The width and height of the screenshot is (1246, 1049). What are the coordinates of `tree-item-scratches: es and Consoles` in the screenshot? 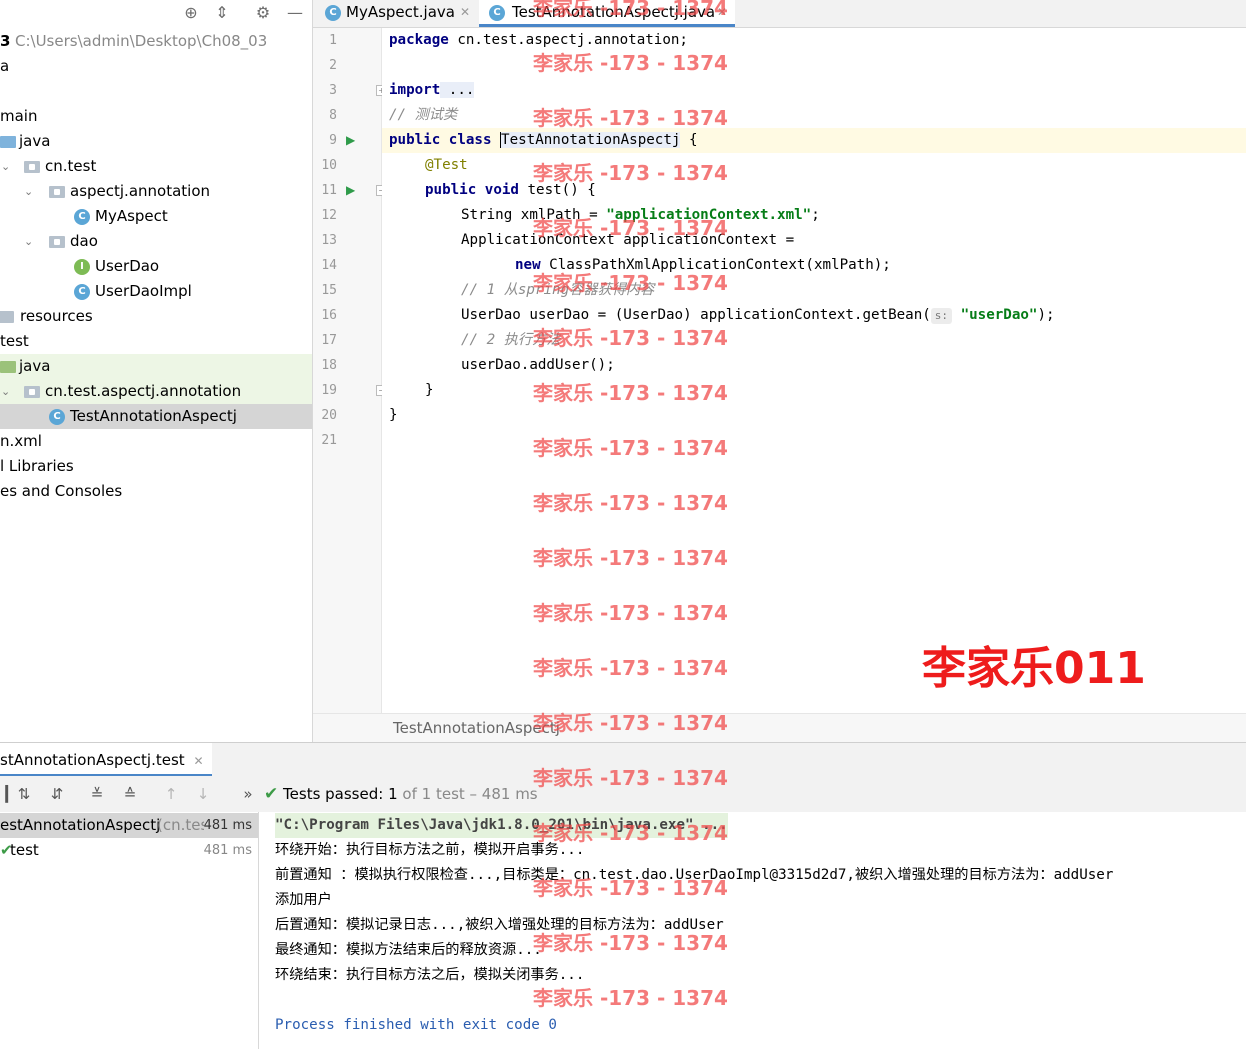 It's located at (156, 491).